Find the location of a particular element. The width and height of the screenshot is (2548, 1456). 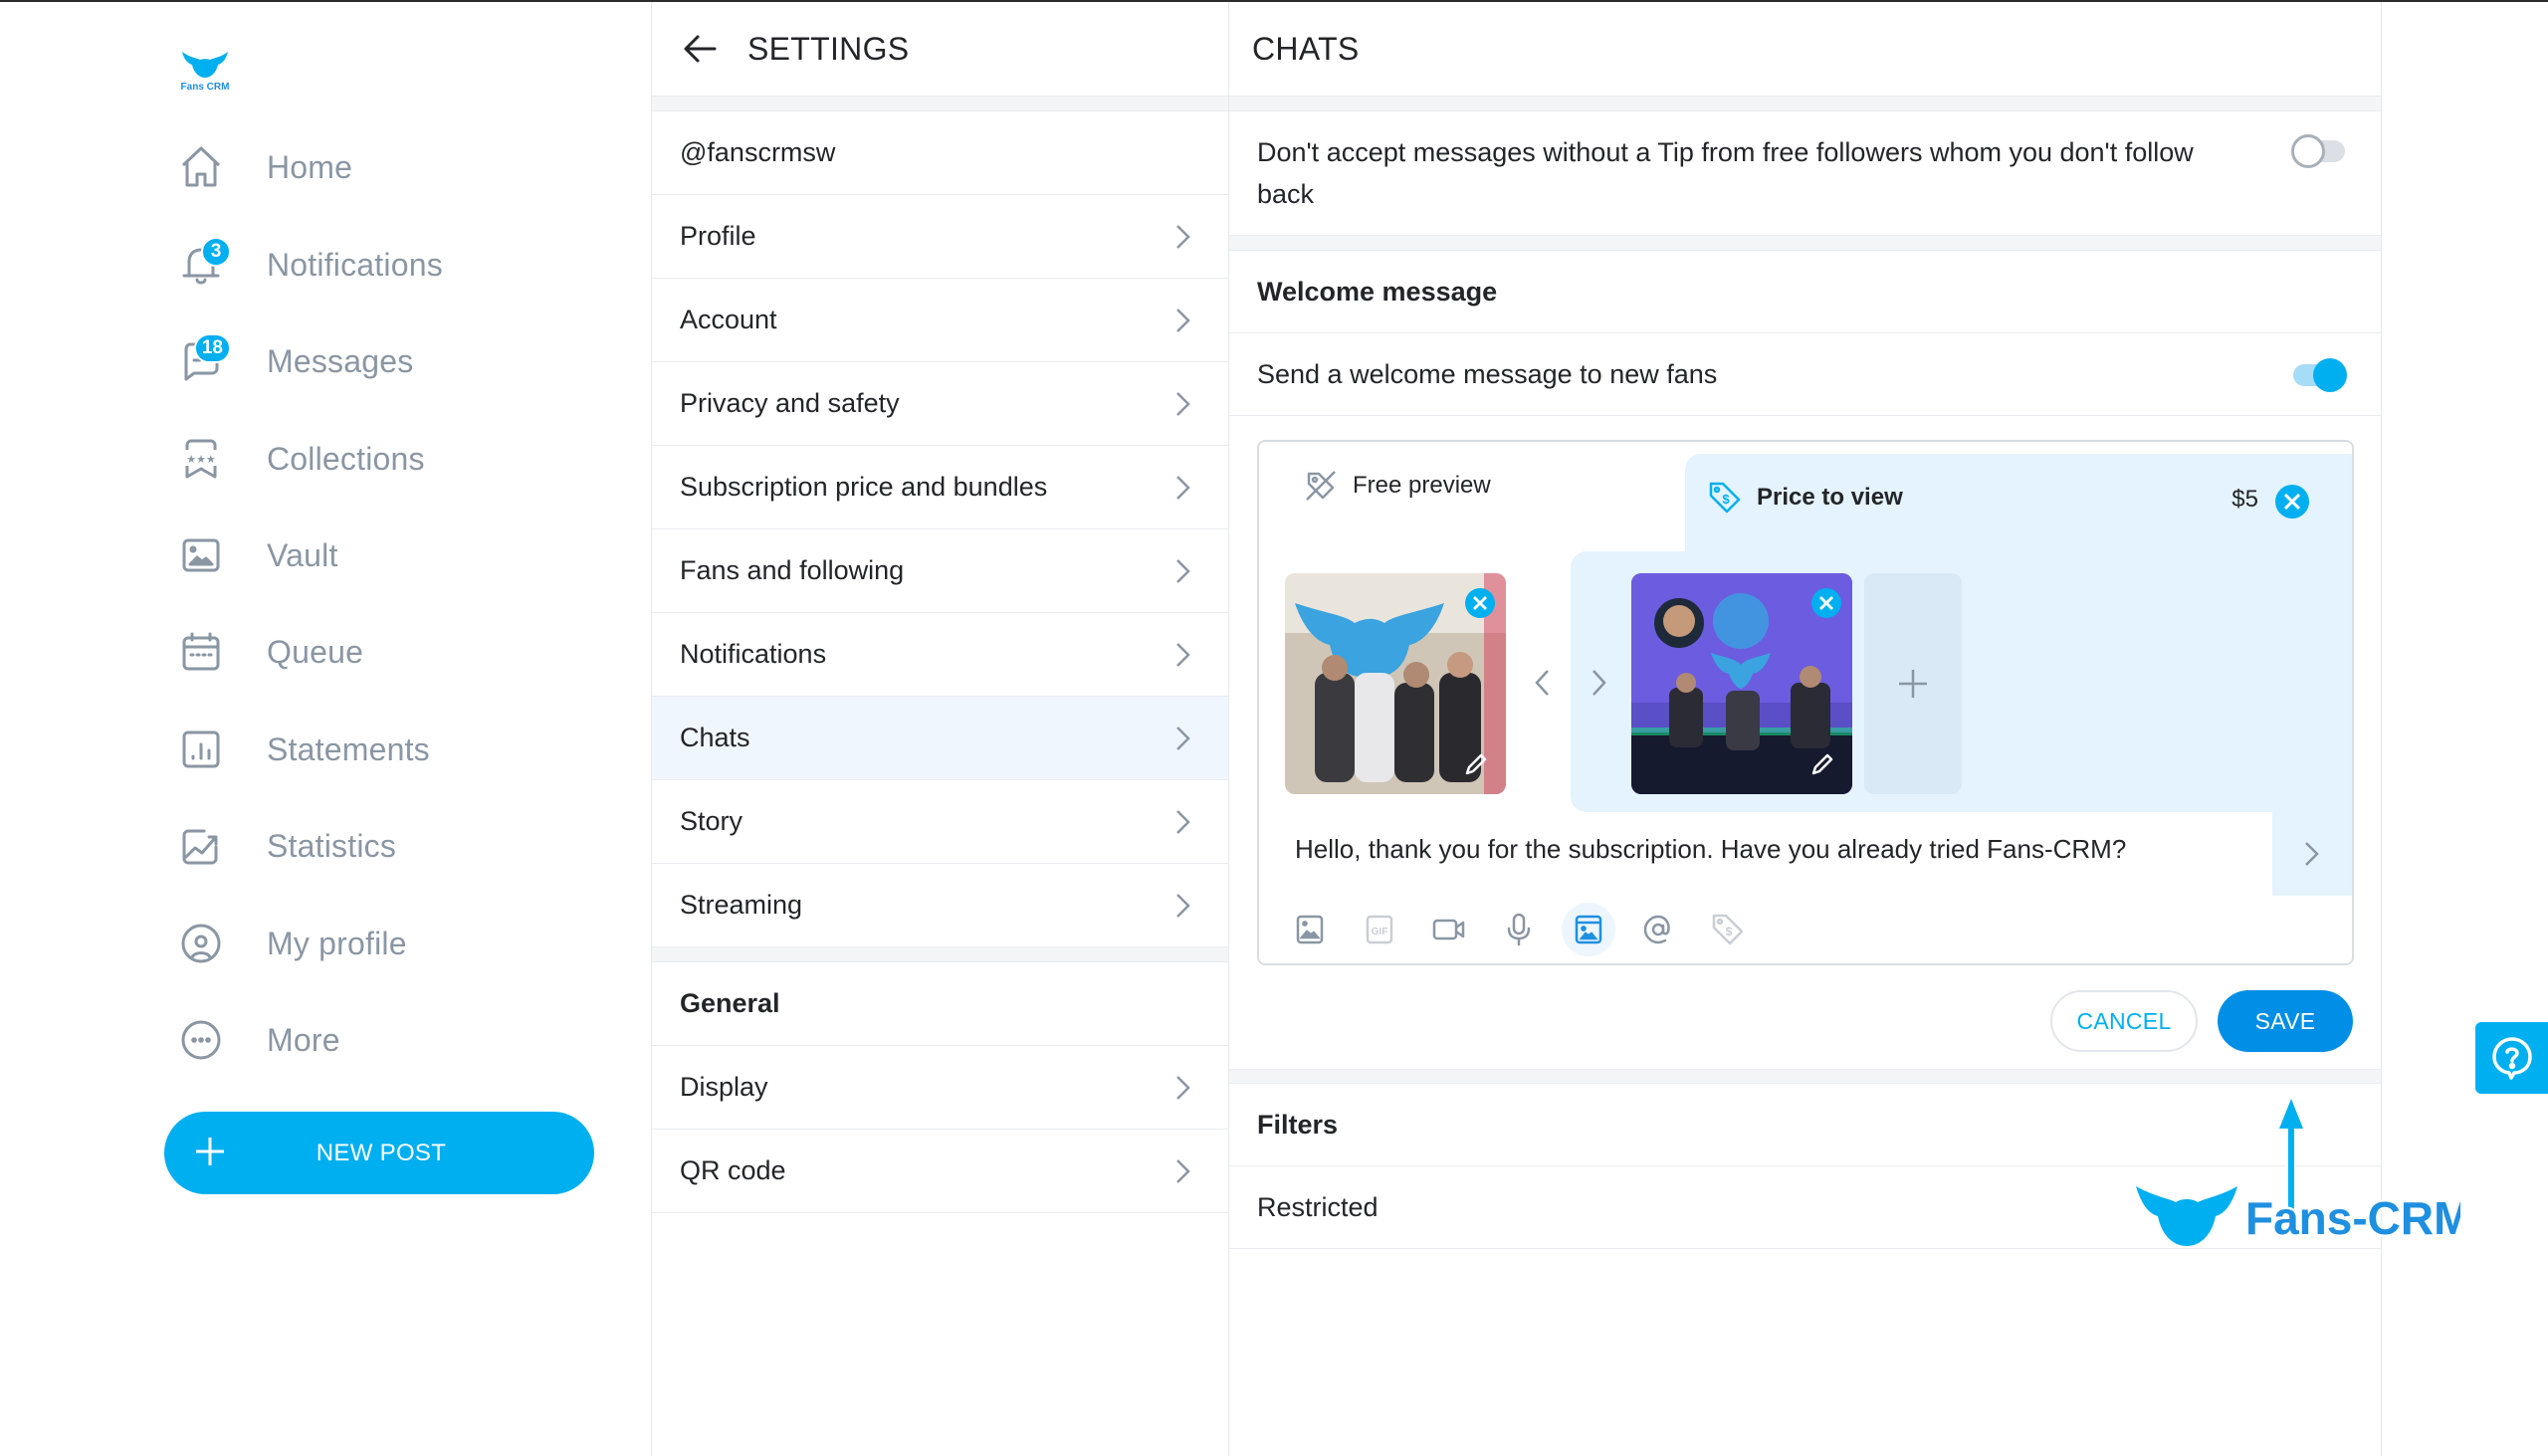

calendar-icon is located at coordinates (201, 652).